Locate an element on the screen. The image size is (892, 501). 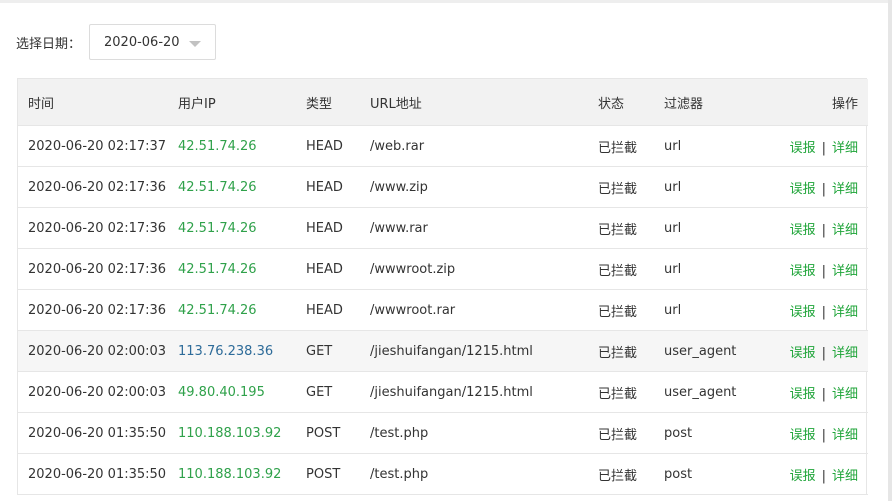
scrollbar-track is located at coordinates (890, 250).